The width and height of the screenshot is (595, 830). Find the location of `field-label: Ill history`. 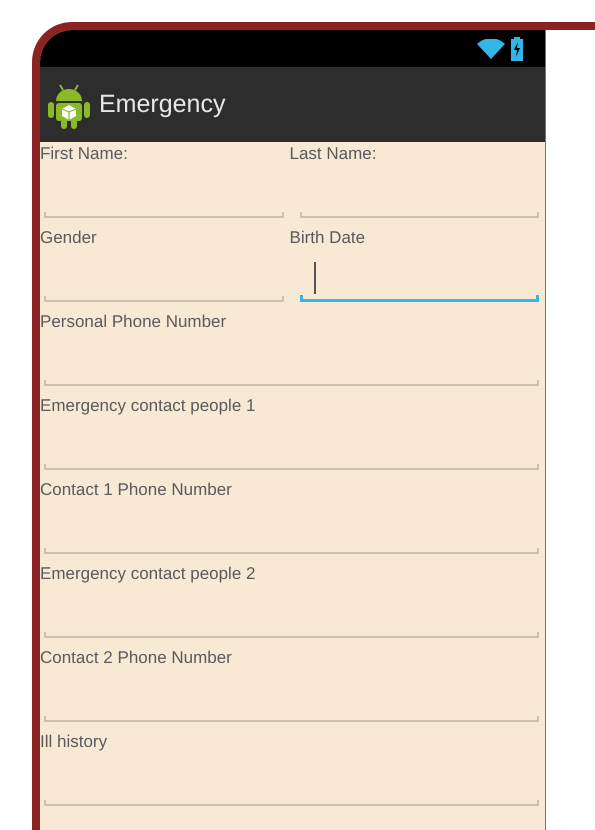

field-label: Ill history is located at coordinates (74, 742).